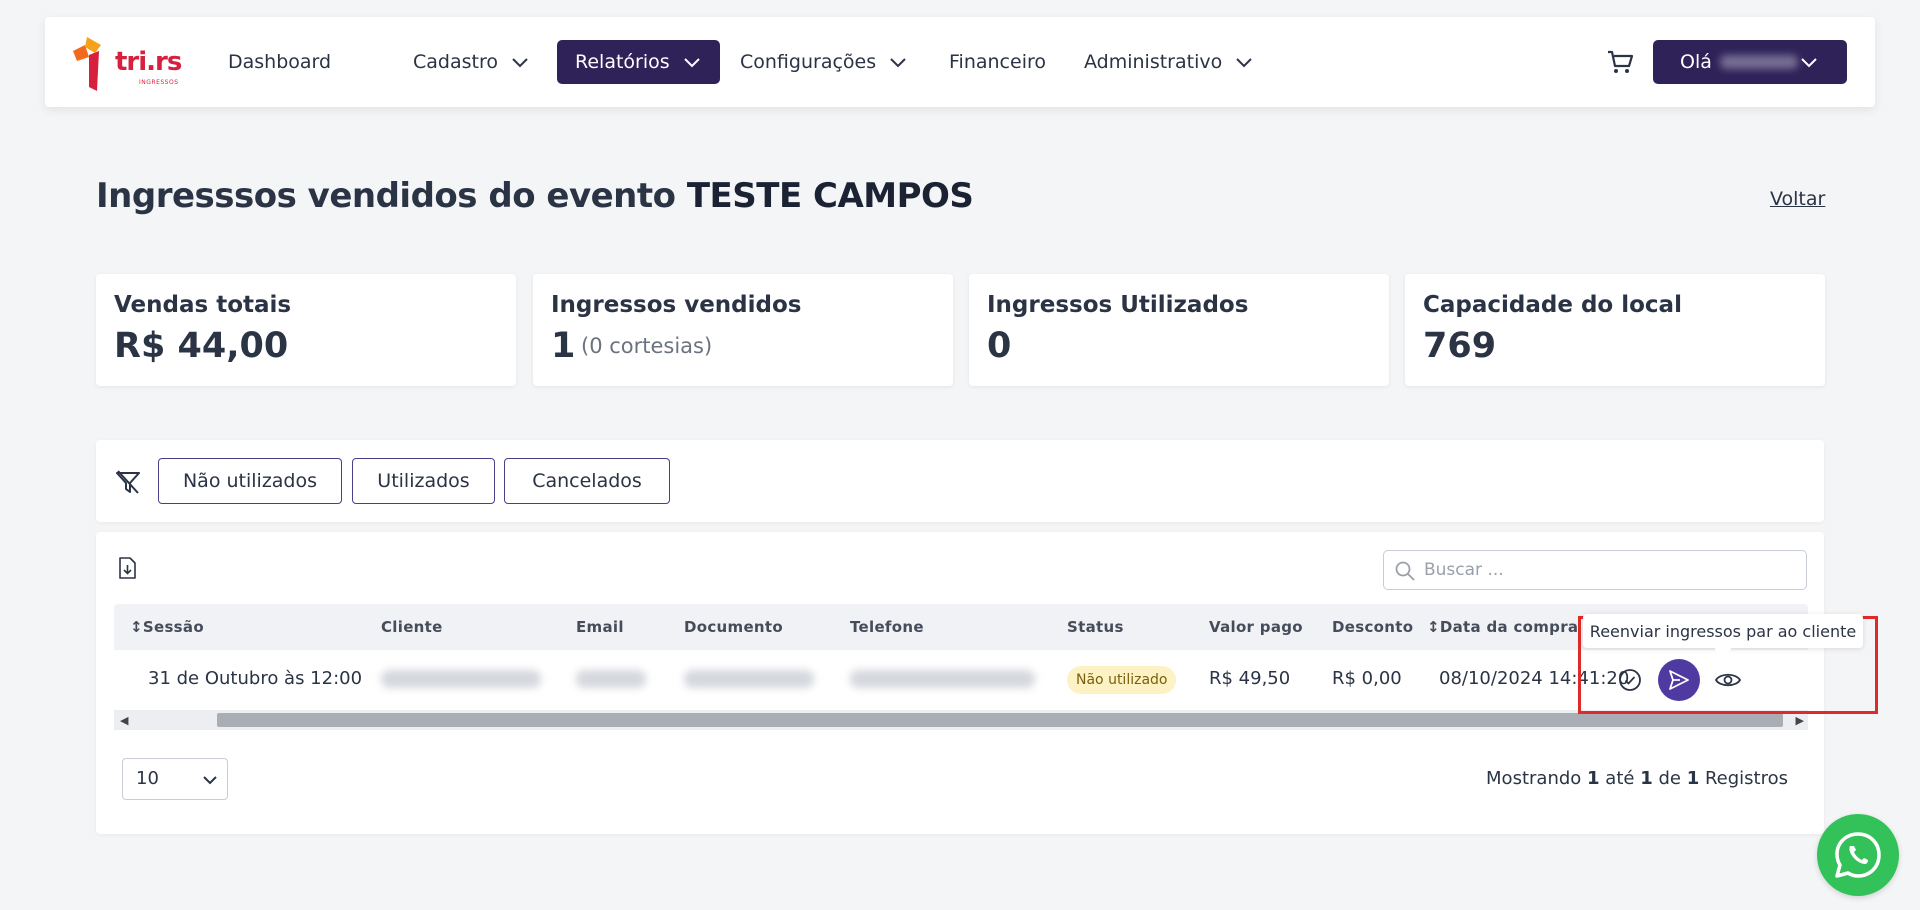  Describe the element at coordinates (1373, 627) in the screenshot. I see `col-desconto: Desconto` at that location.